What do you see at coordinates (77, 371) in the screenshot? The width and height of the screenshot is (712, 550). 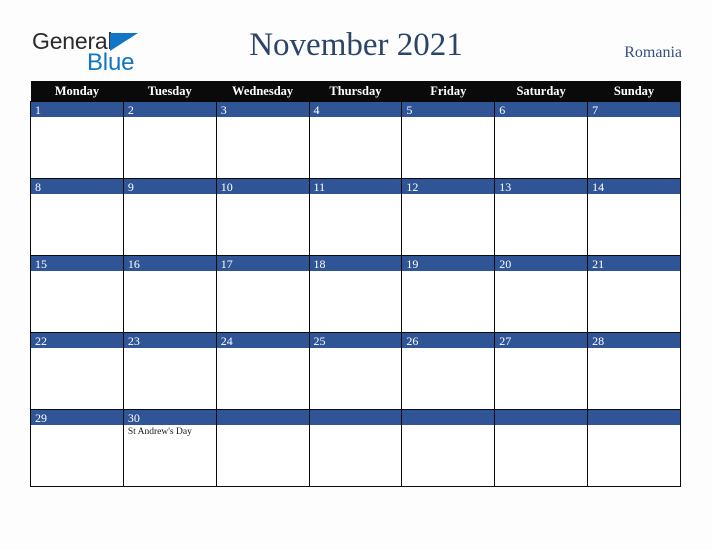 I see `calendar-day-cell: 22` at bounding box center [77, 371].